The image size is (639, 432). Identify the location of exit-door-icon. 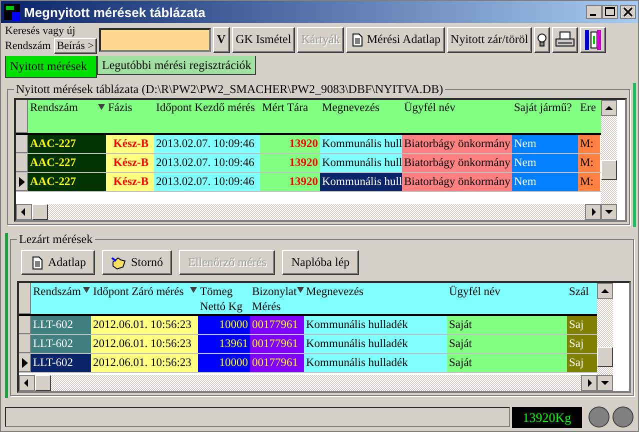
(593, 40).